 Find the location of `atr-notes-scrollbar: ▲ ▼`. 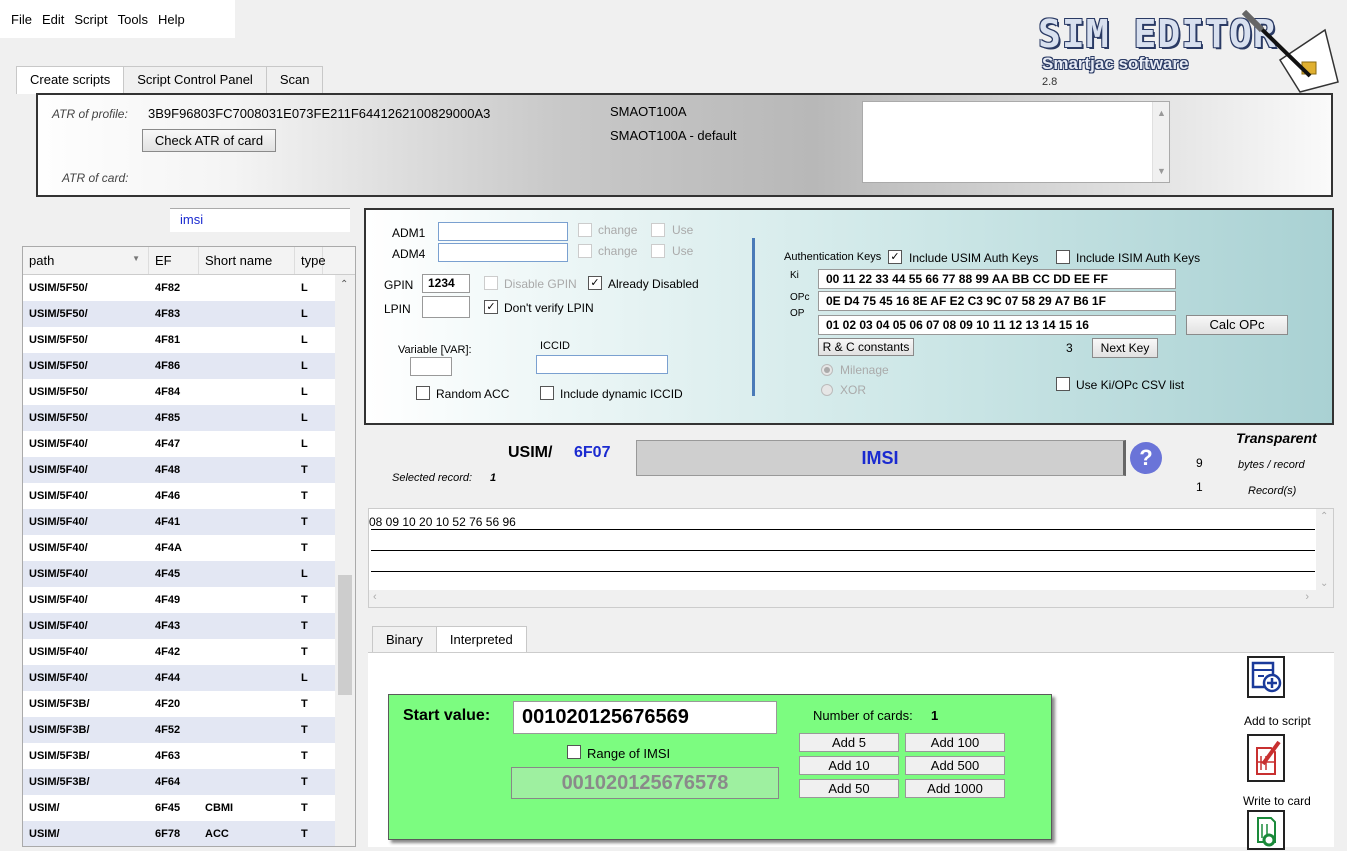

atr-notes-scrollbar: ▲ ▼ is located at coordinates (1160, 142).